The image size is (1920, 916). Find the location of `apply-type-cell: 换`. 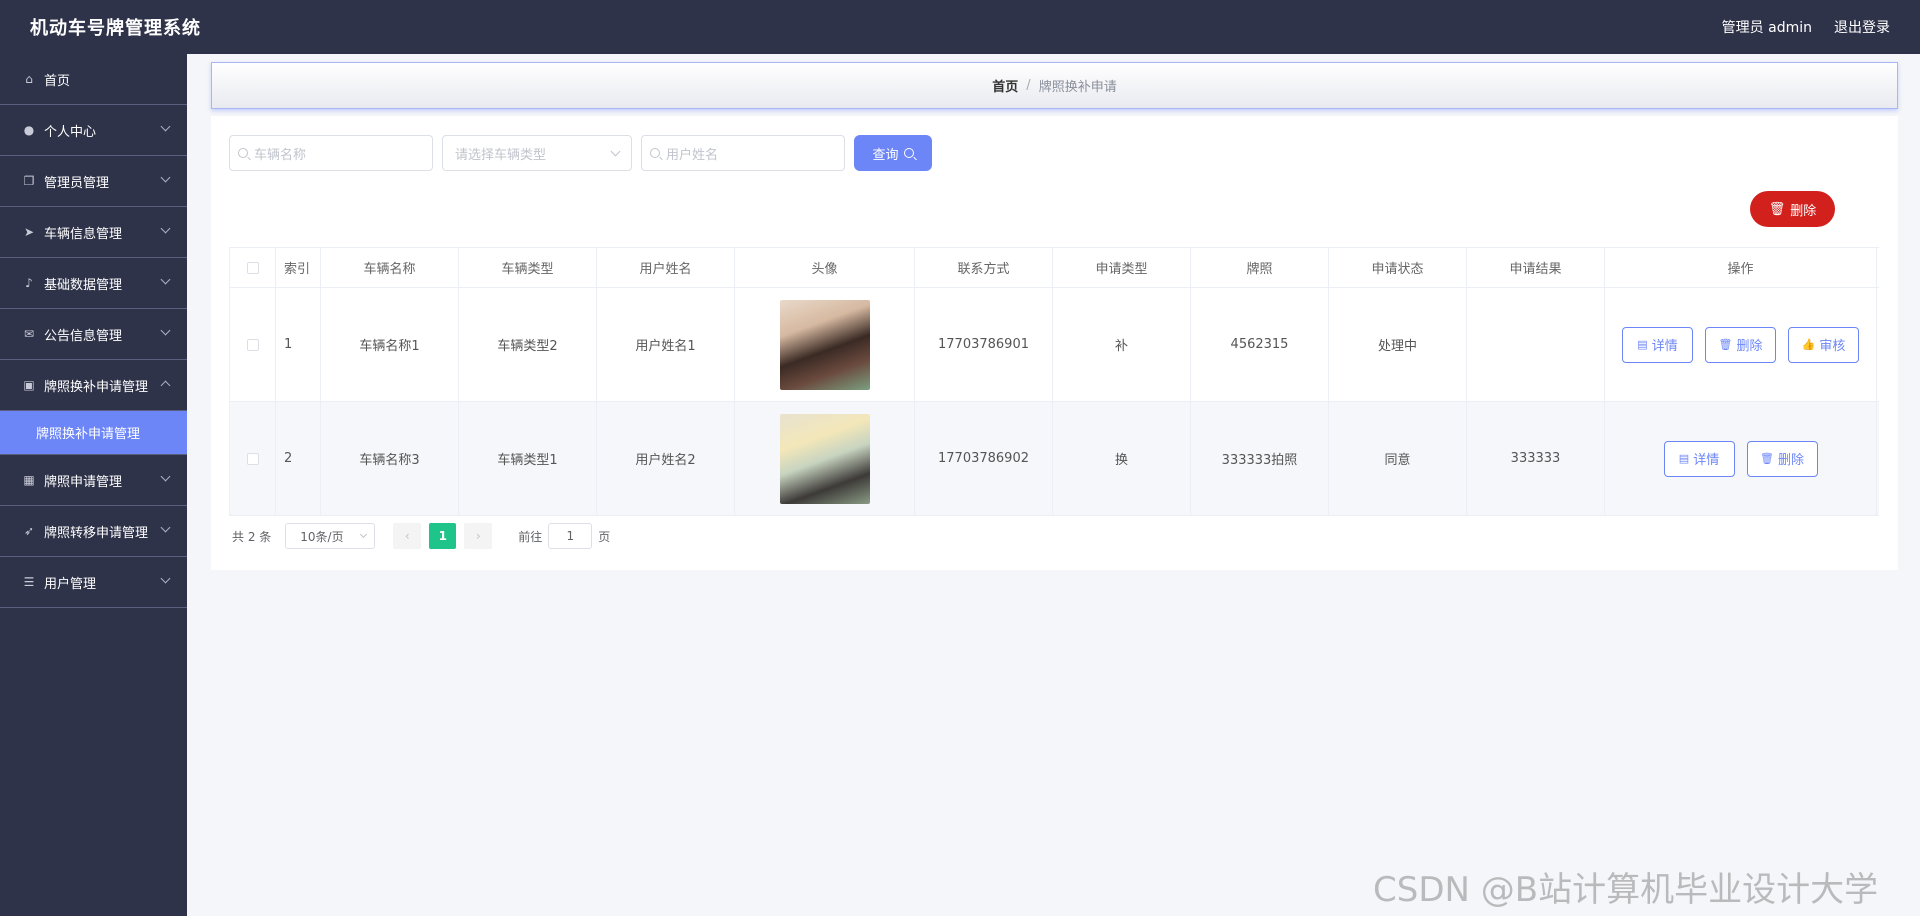

apply-type-cell: 换 is located at coordinates (1122, 458).